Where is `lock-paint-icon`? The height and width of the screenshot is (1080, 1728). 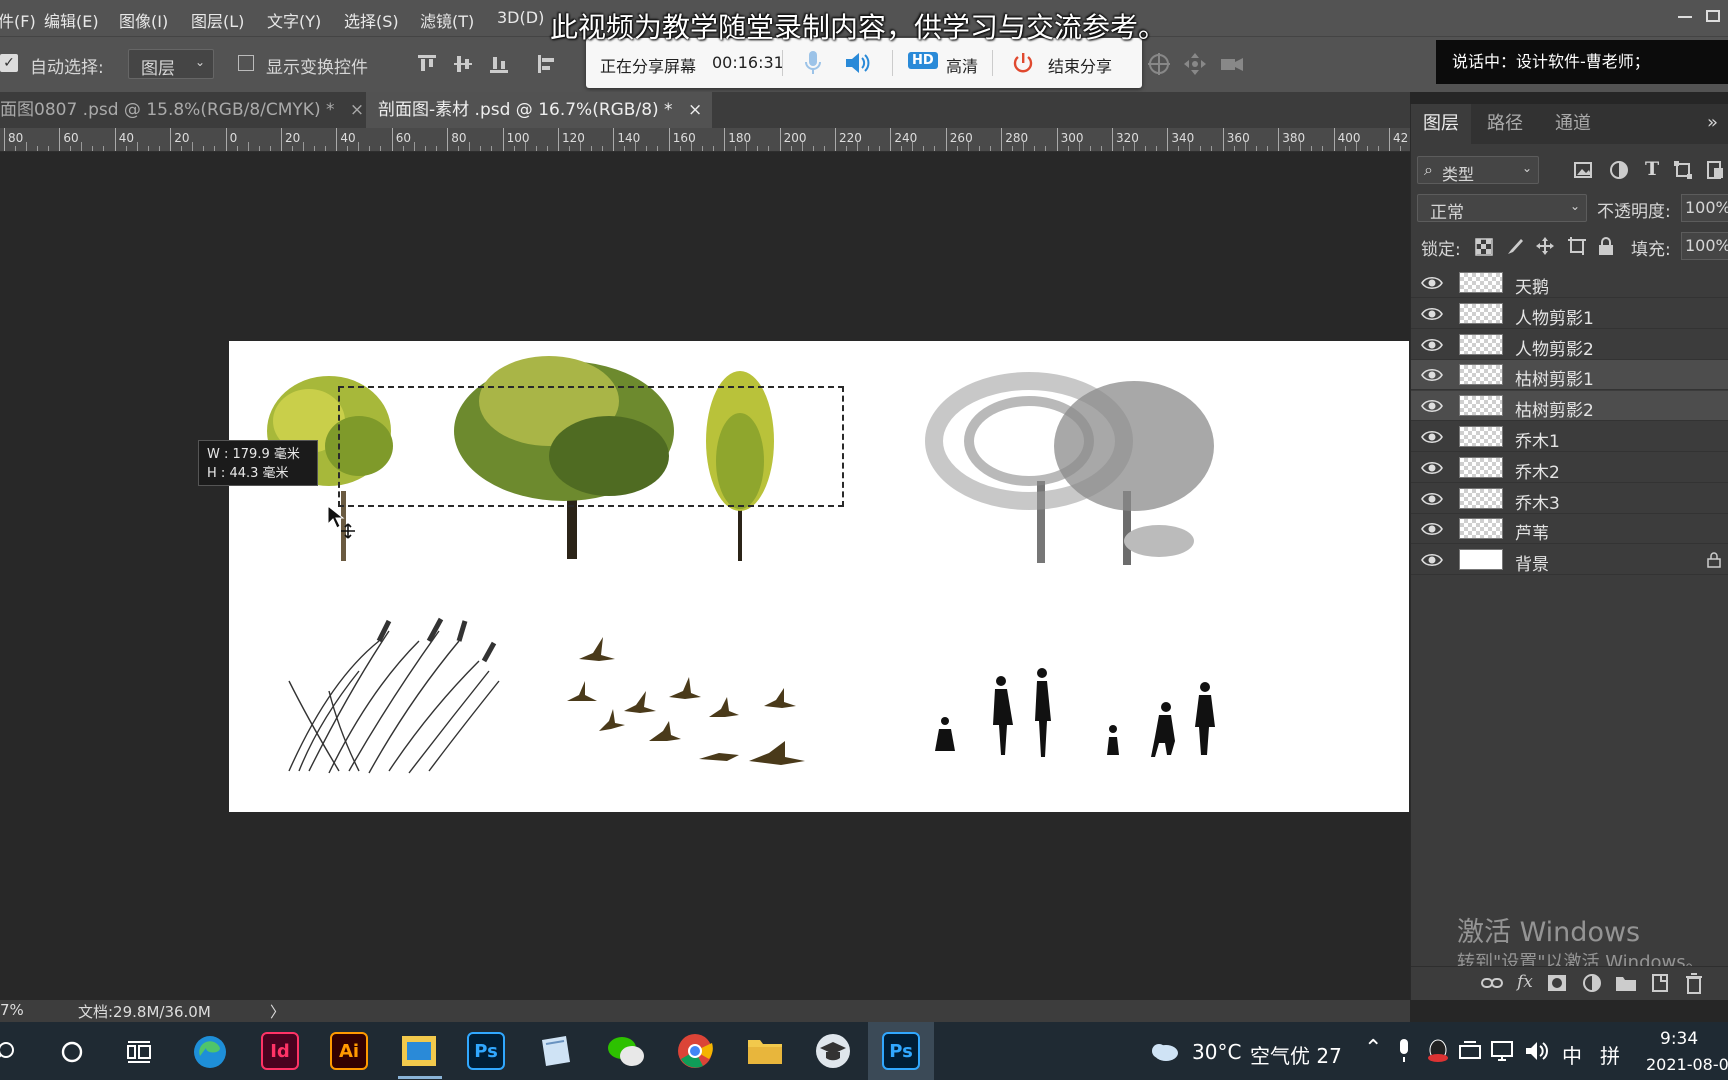 lock-paint-icon is located at coordinates (1514, 247).